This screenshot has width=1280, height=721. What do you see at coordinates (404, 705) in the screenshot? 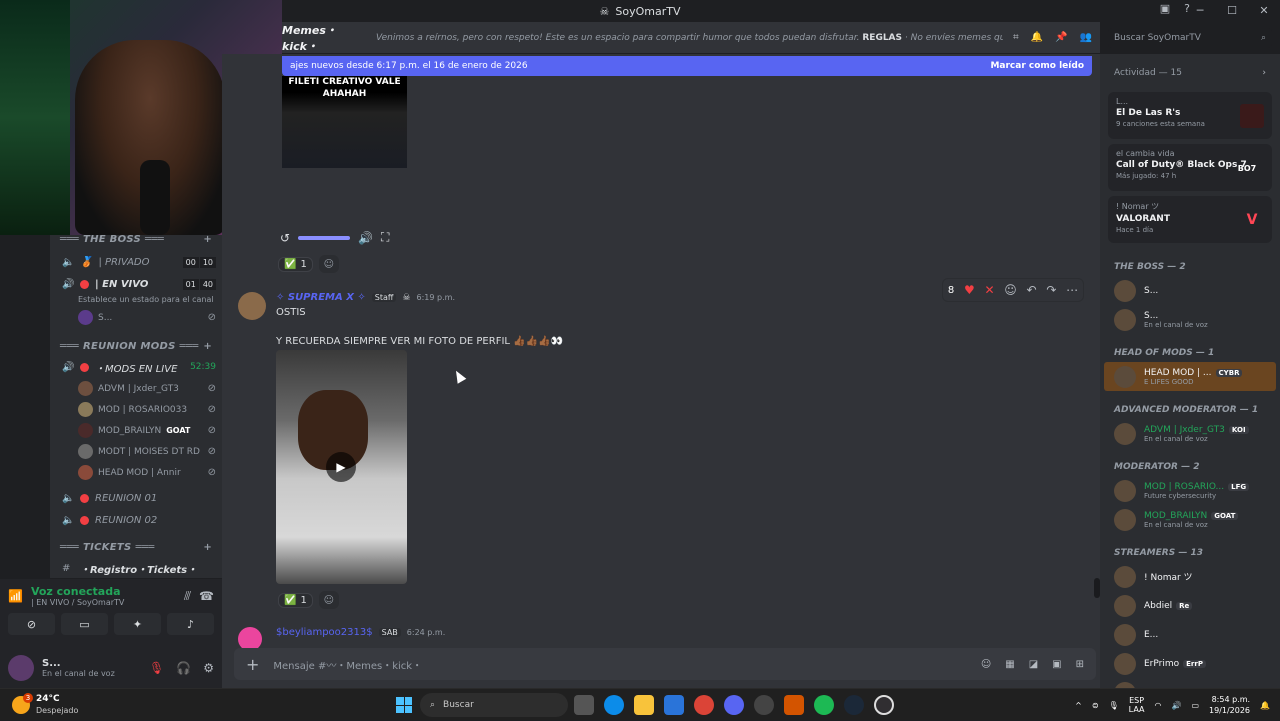
I see `start-button` at bounding box center [404, 705].